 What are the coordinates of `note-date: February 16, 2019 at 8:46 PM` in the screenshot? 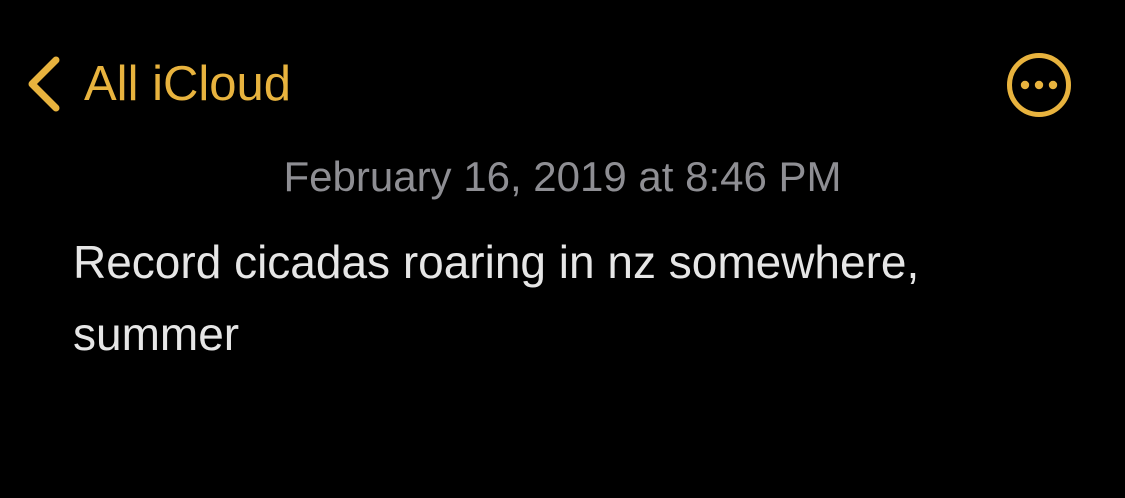 It's located at (562, 176).